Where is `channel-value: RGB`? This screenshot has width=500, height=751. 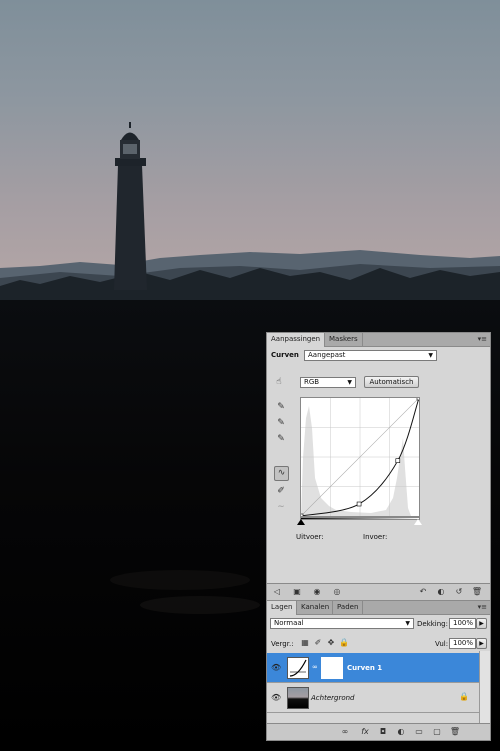 channel-value: RGB is located at coordinates (312, 382).